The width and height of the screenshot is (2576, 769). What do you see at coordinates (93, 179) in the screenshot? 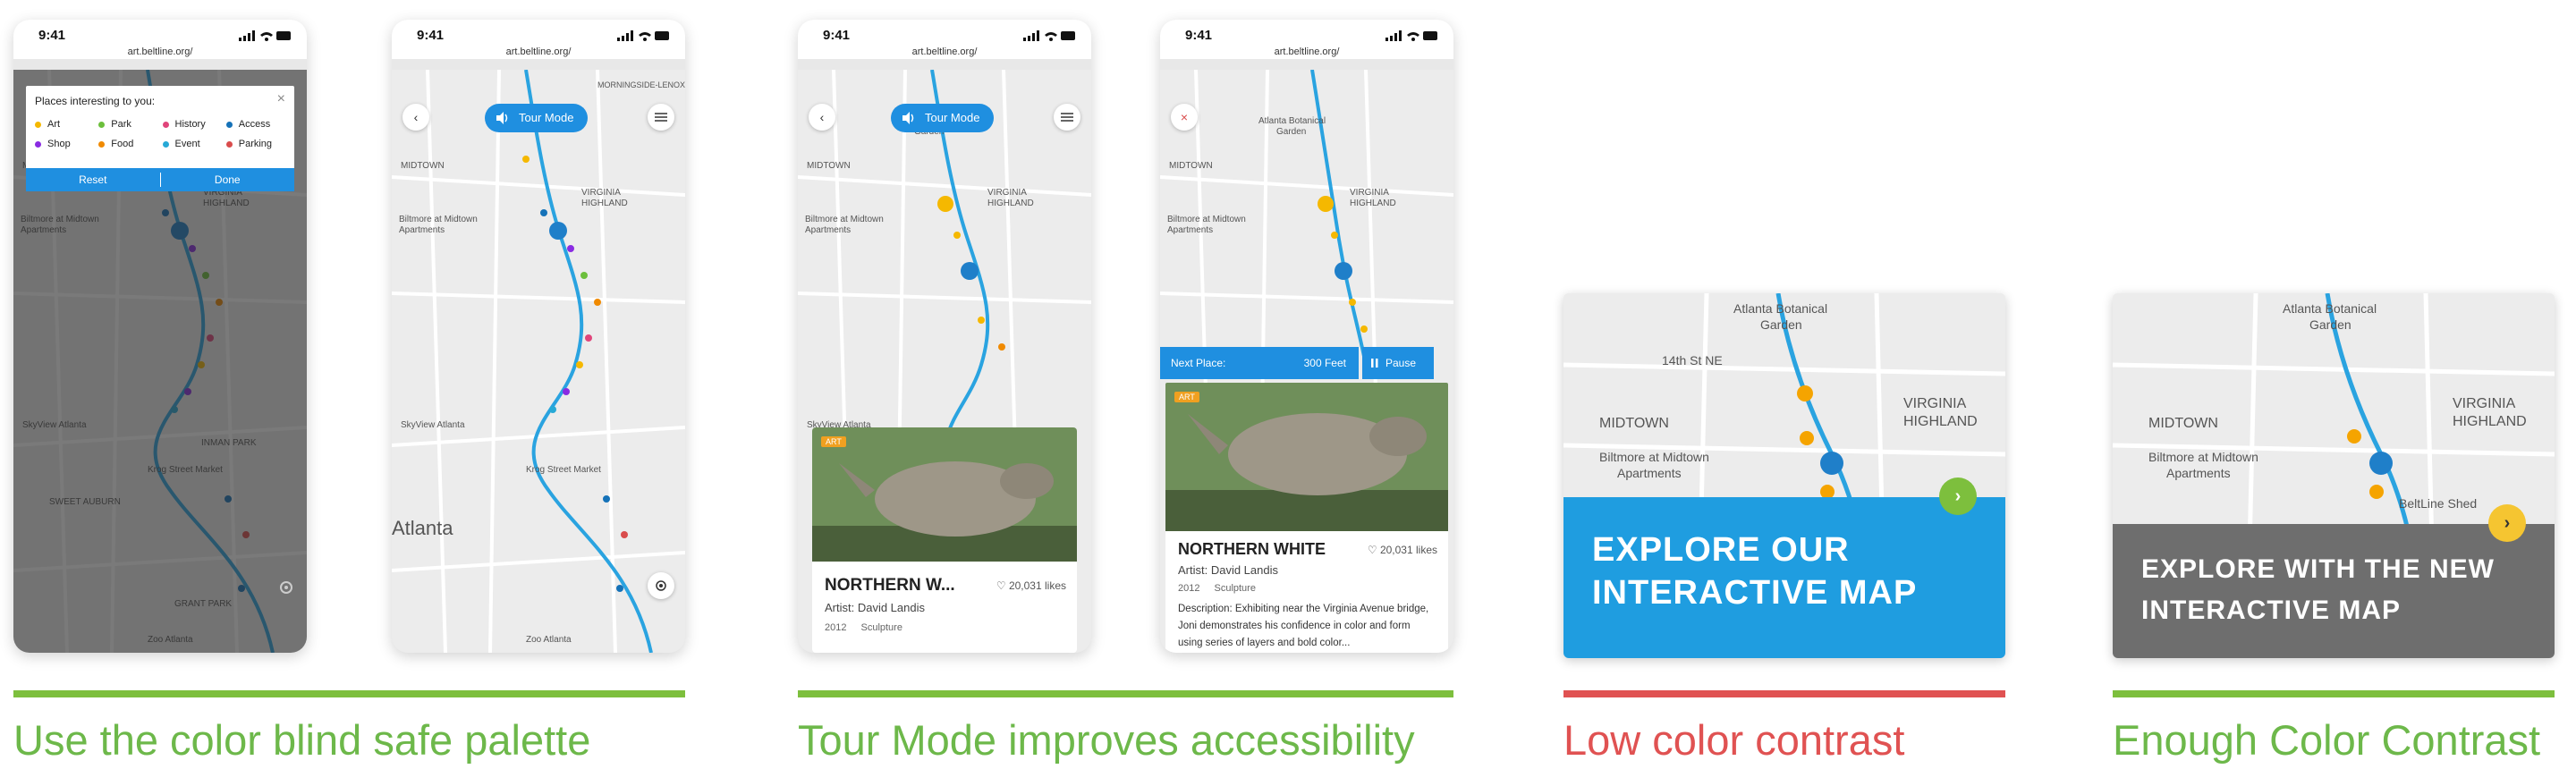
I see `reset-button: Reset` at bounding box center [93, 179].